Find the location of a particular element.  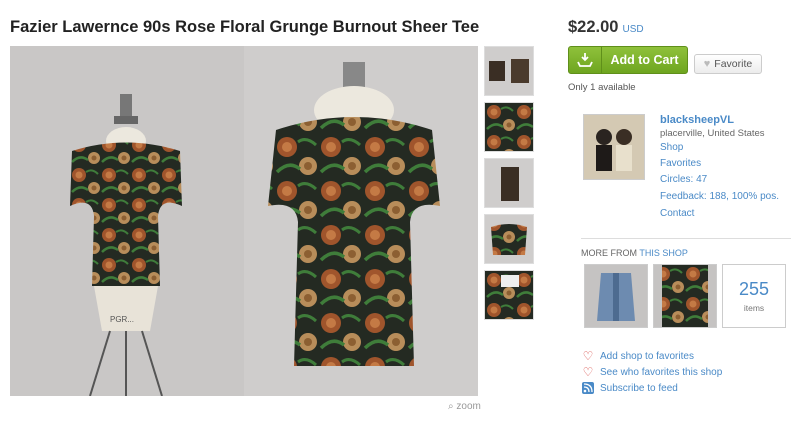

heart-icon: ♥ is located at coordinates (707, 64).